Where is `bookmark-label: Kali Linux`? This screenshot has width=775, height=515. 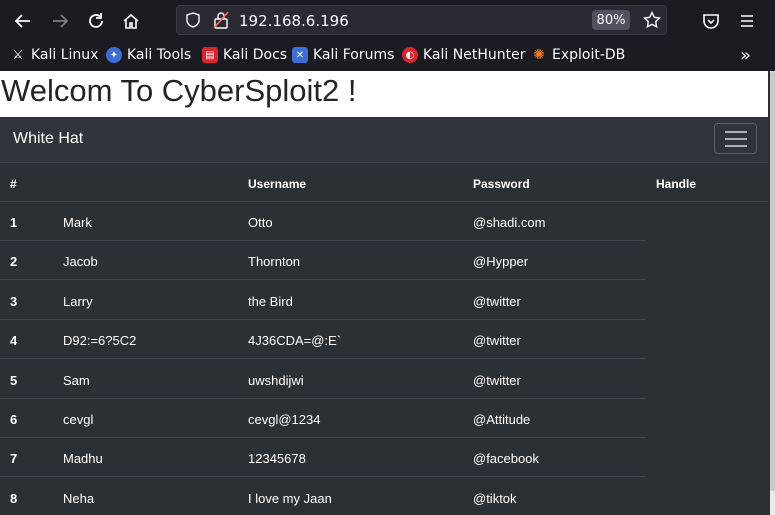 bookmark-label: Kali Linux is located at coordinates (65, 55).